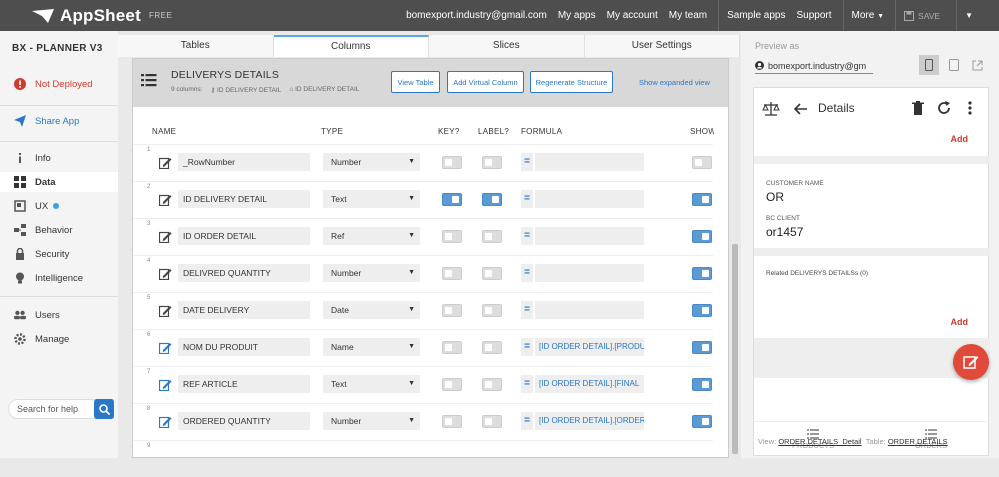 The image size is (999, 477). What do you see at coordinates (244, 162) in the screenshot?
I see `column-name-input: _RowNumber` at bounding box center [244, 162].